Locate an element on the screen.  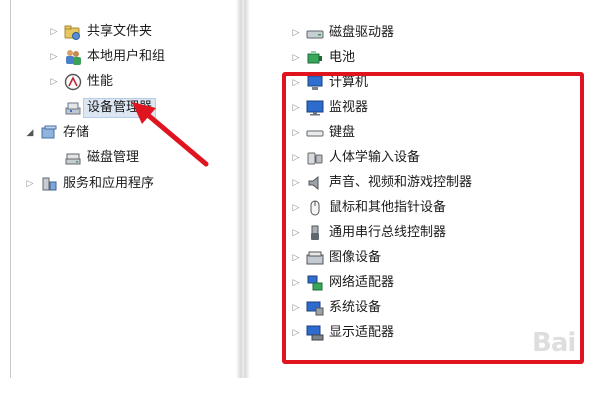
tree-item-label: 存储 is located at coordinates (76, 132).